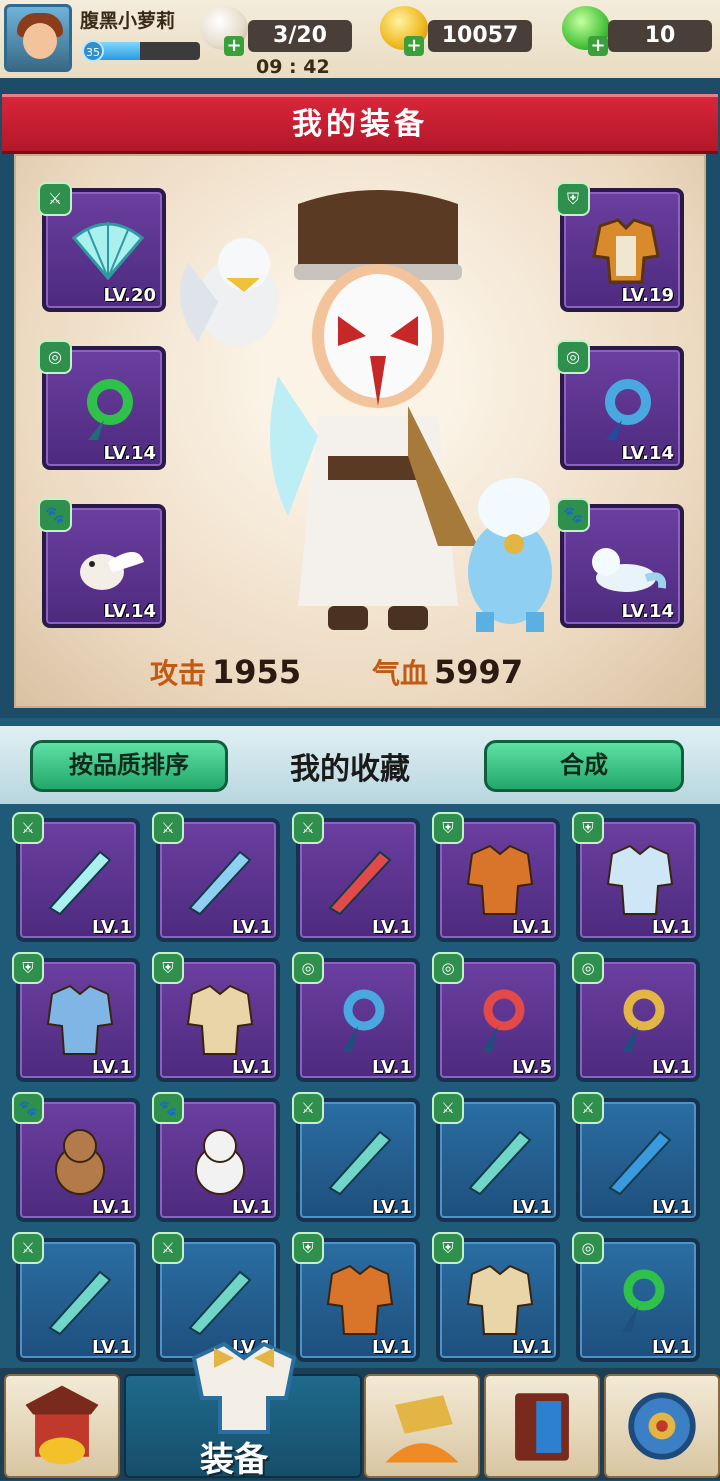 The width and height of the screenshot is (720, 1481). What do you see at coordinates (234, 1460) in the screenshot?
I see `nav-equipment-label: 装备` at bounding box center [234, 1460].